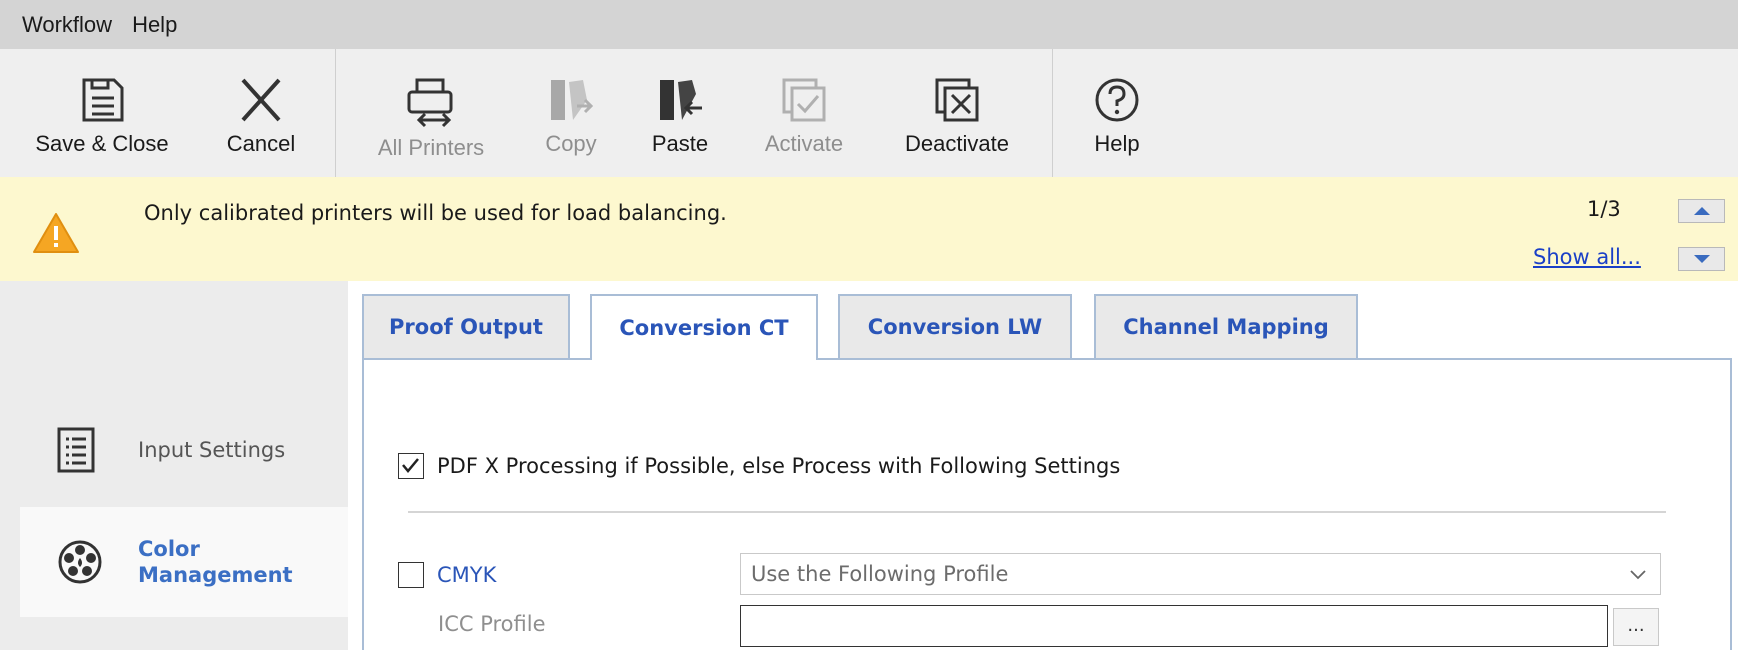 The width and height of the screenshot is (1738, 650). Describe the element at coordinates (869, 24) in the screenshot. I see `menu-bar: Workflow Help` at that location.